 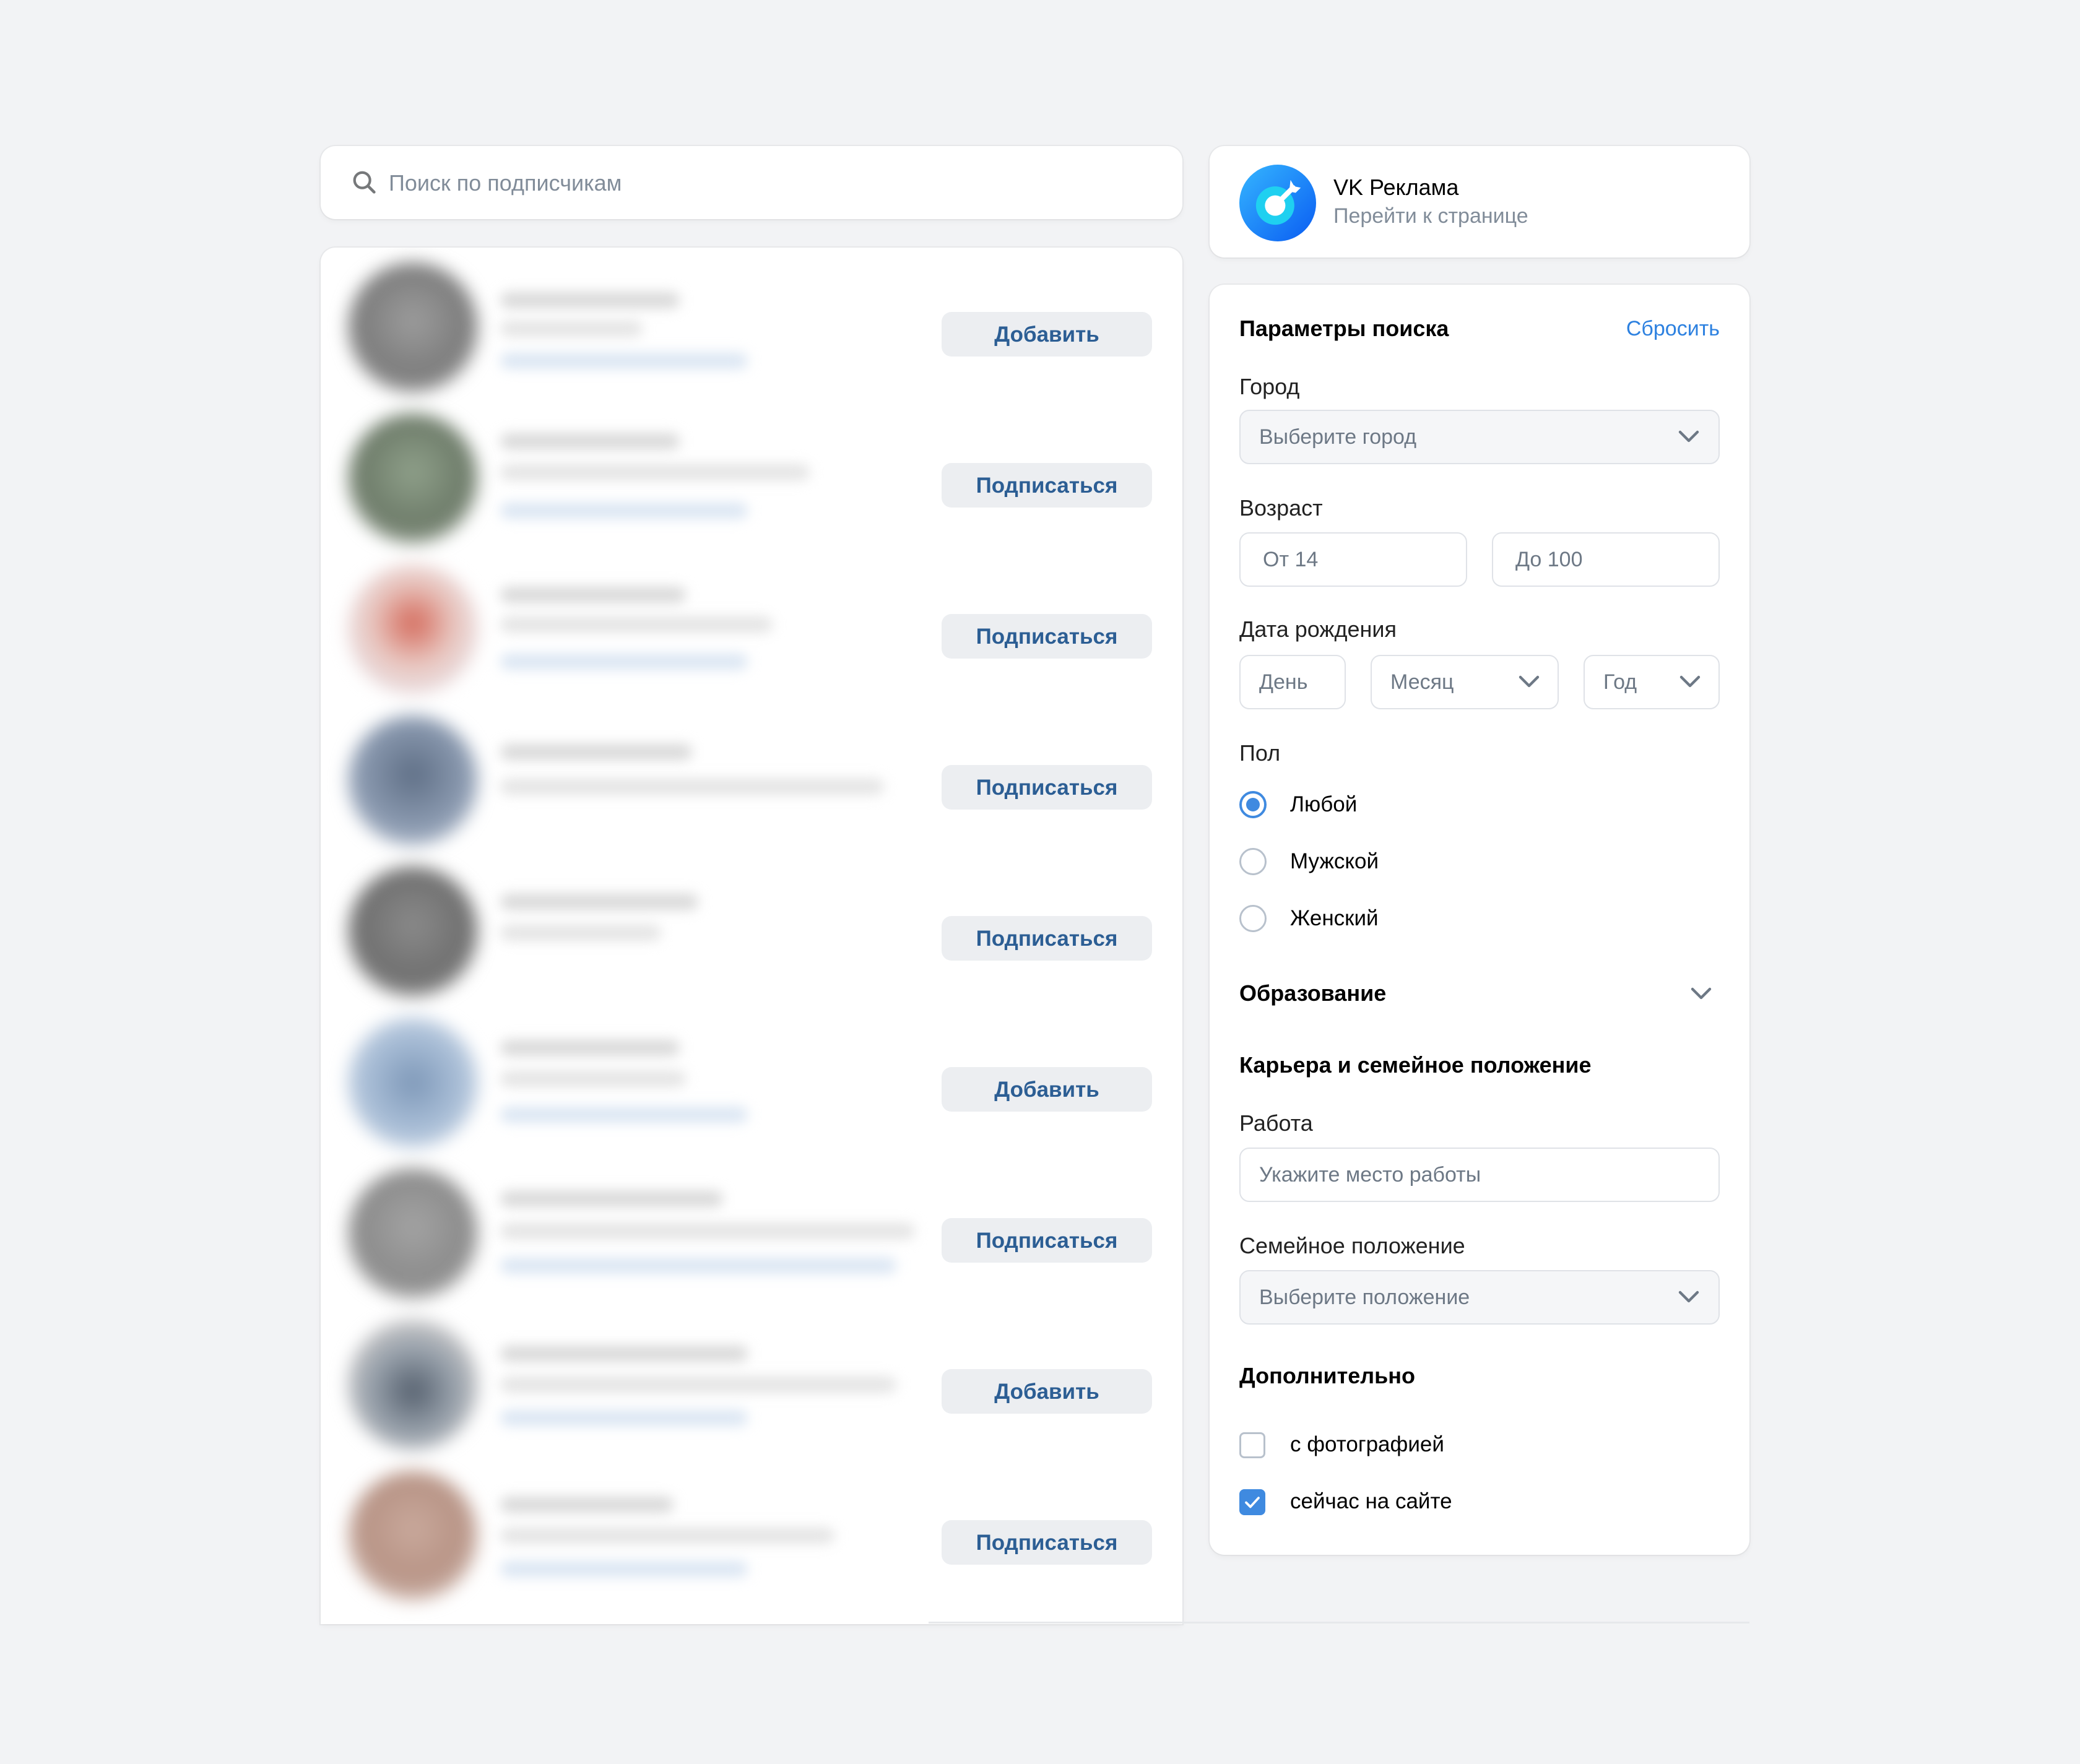 I want to click on age-from-value: От 14, so click(x=1291, y=559).